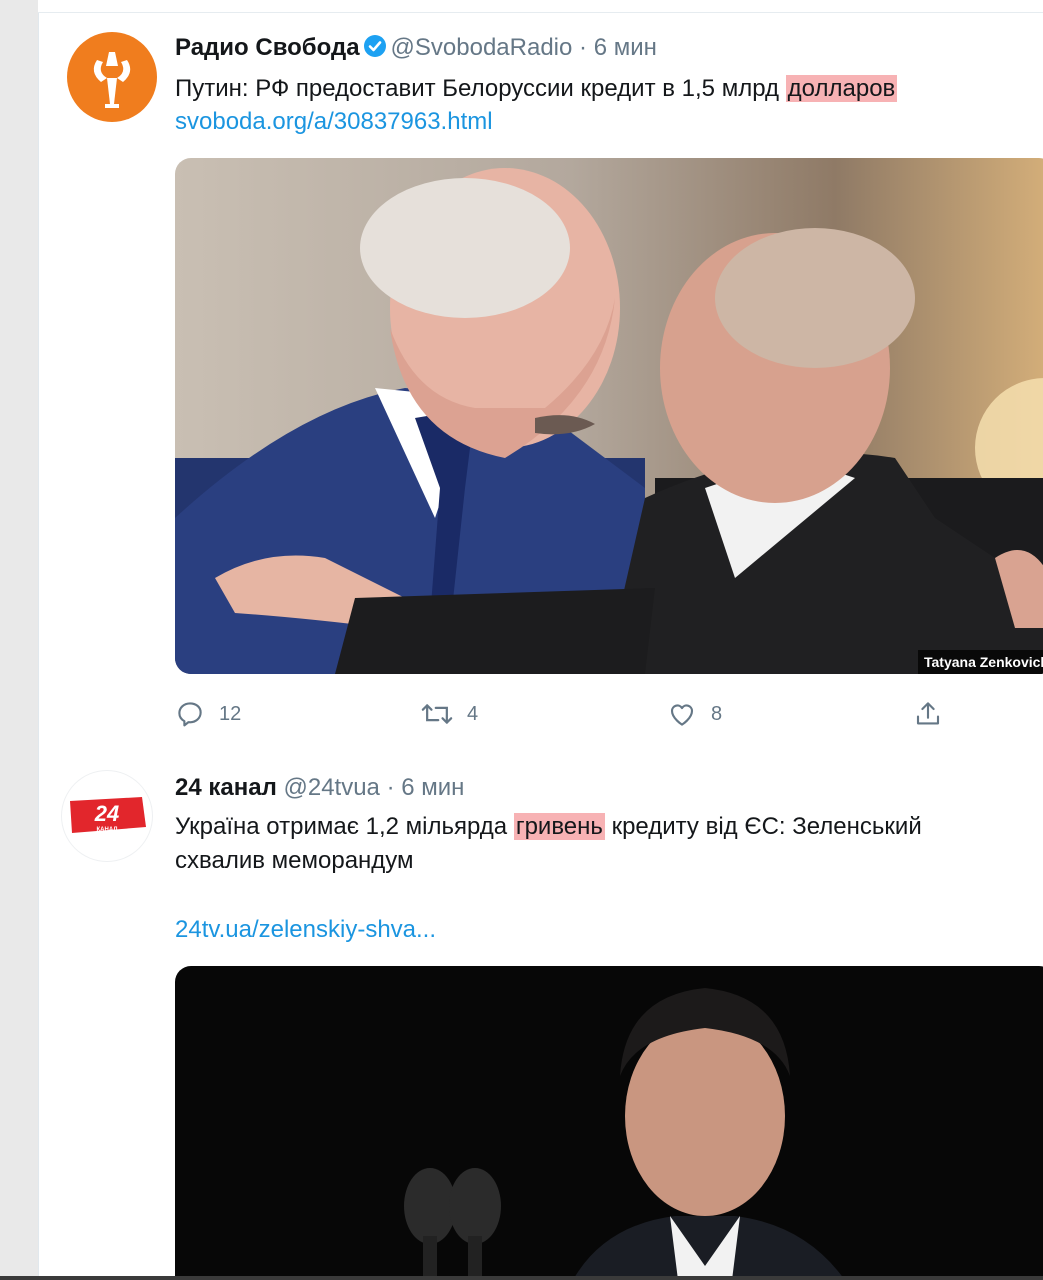 The height and width of the screenshot is (1280, 1043). What do you see at coordinates (473, 713) in the screenshot?
I see `retweet-count: 4` at bounding box center [473, 713].